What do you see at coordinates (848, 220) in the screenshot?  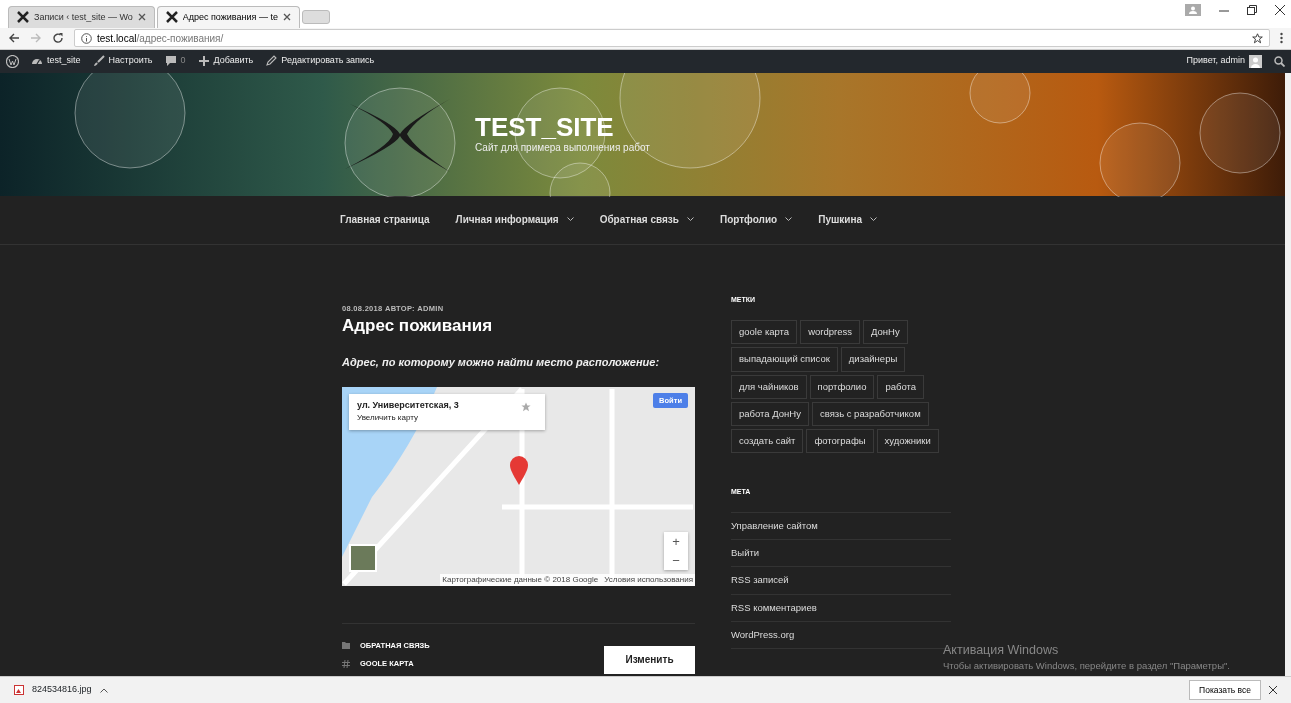 I see `menu-item: Пушкина` at bounding box center [848, 220].